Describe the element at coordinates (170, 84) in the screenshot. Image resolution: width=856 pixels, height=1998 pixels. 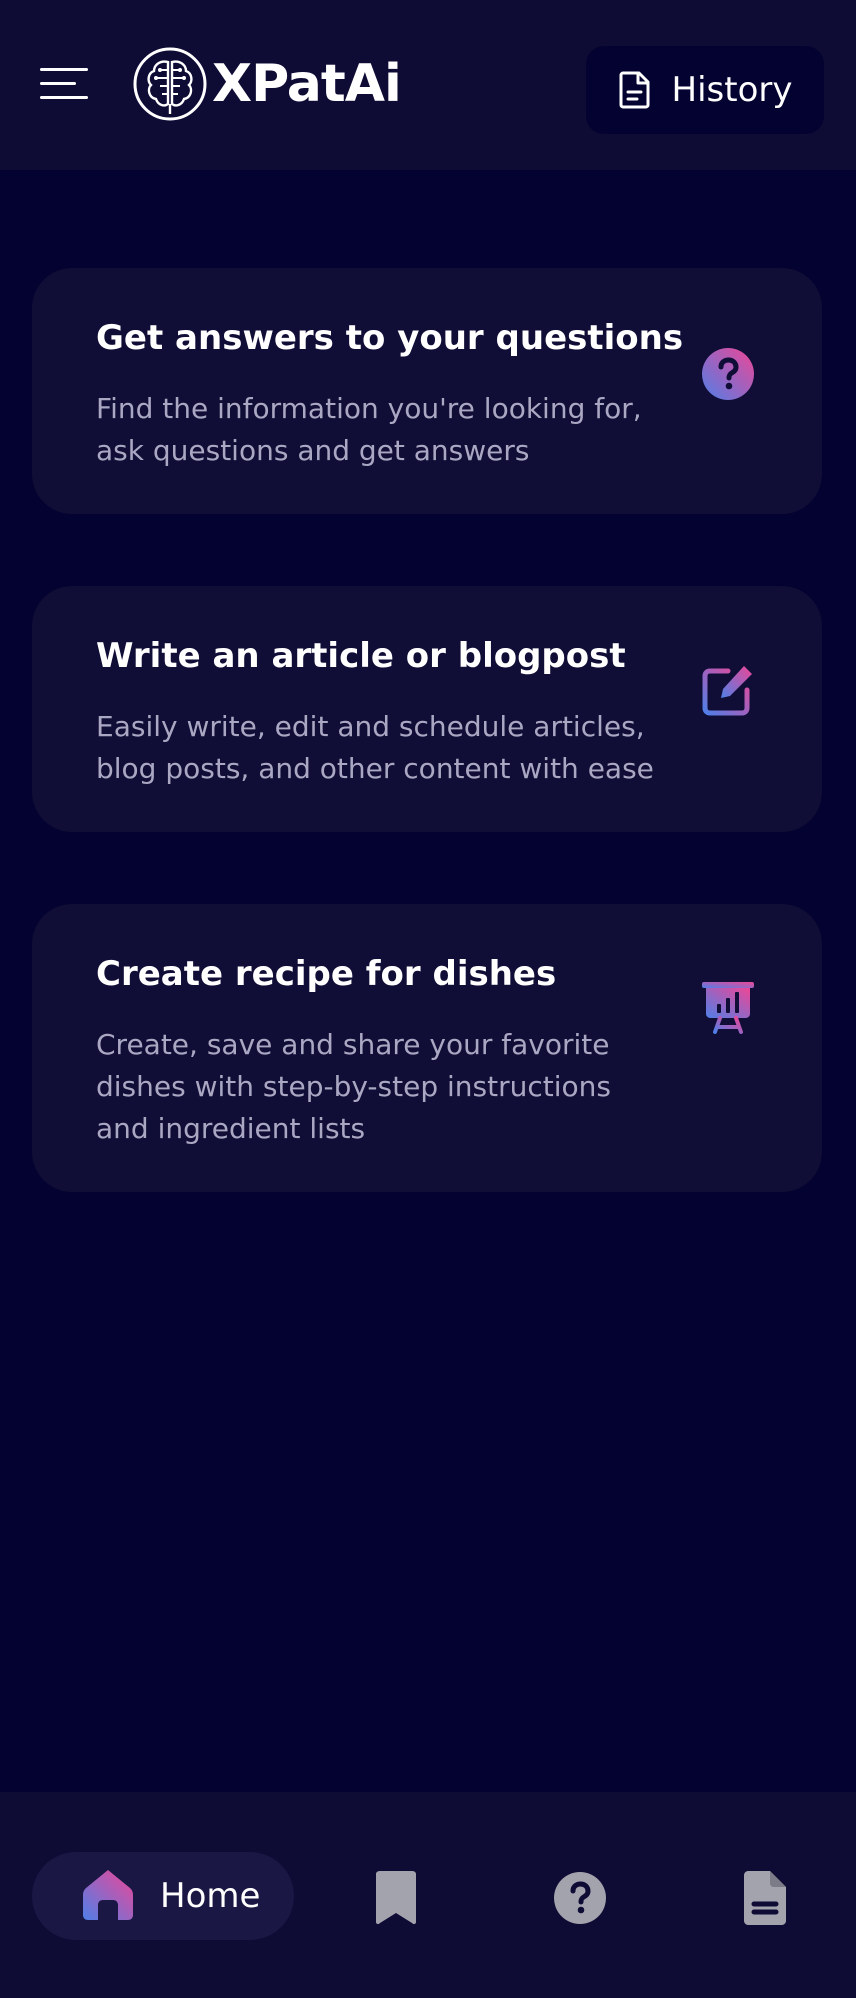
I see `brain-logo-icon` at that location.